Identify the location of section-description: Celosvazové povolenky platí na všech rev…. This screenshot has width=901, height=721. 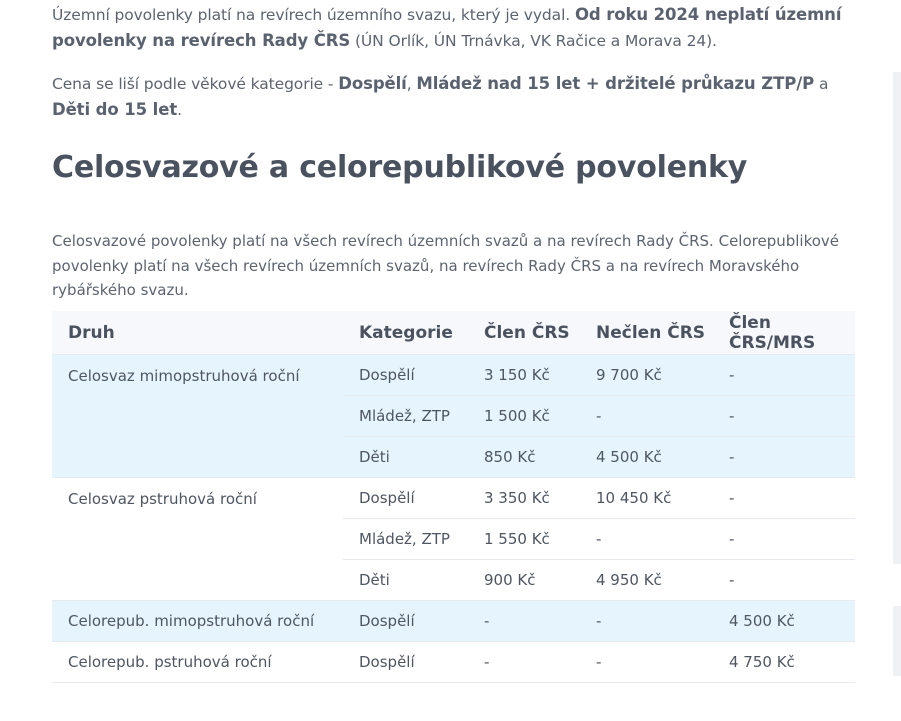
(446, 265).